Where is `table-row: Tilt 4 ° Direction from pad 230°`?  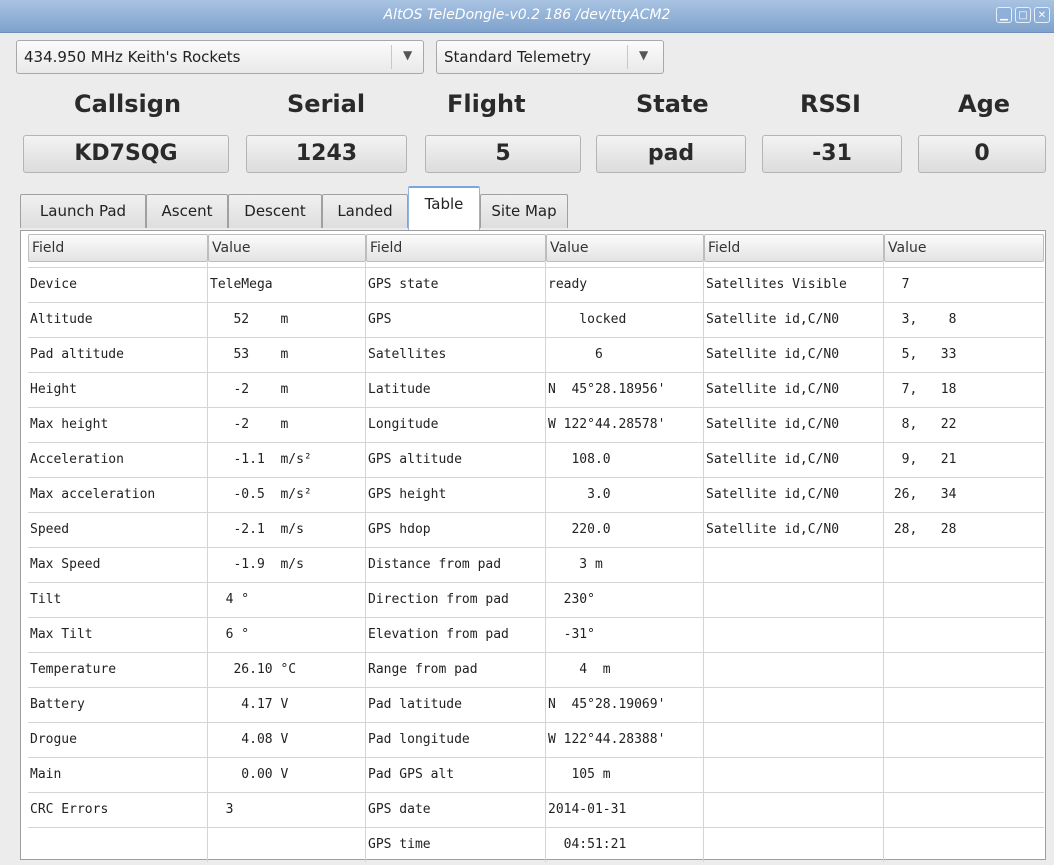
table-row: Tilt 4 ° Direction from pad 230° is located at coordinates (536, 600).